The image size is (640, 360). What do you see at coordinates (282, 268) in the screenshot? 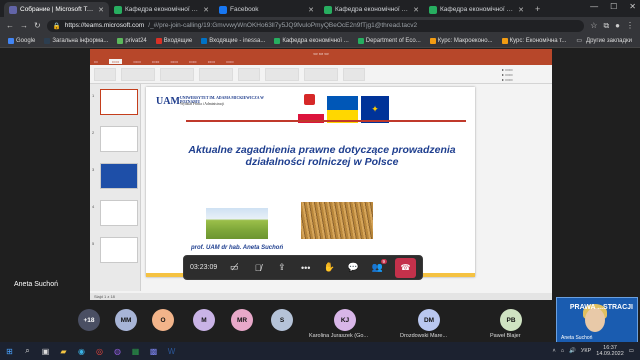
I see `share-button: ⇪` at bounding box center [282, 268].